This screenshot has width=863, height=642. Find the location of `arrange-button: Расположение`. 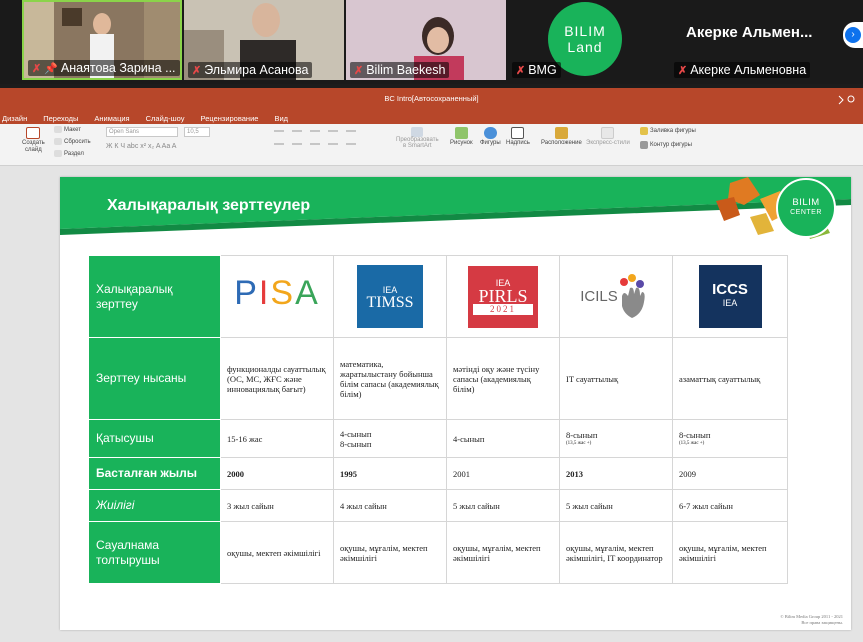

arrange-button: Расположение is located at coordinates (561, 136).